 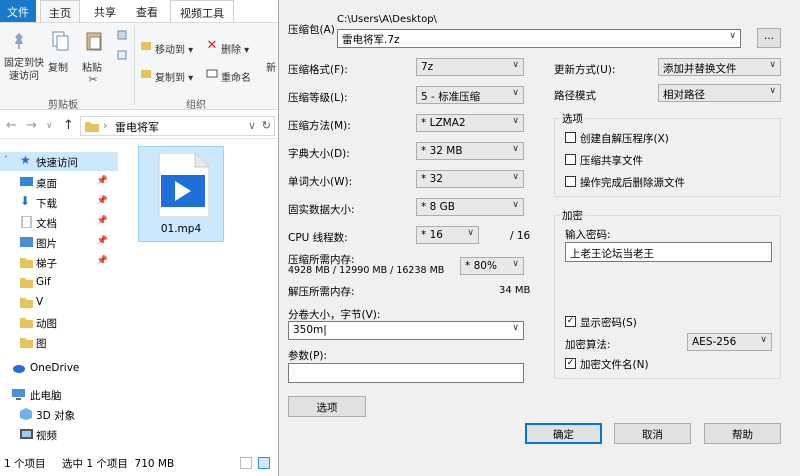 What do you see at coordinates (122, 35) in the screenshot?
I see `cut-icon` at bounding box center [122, 35].